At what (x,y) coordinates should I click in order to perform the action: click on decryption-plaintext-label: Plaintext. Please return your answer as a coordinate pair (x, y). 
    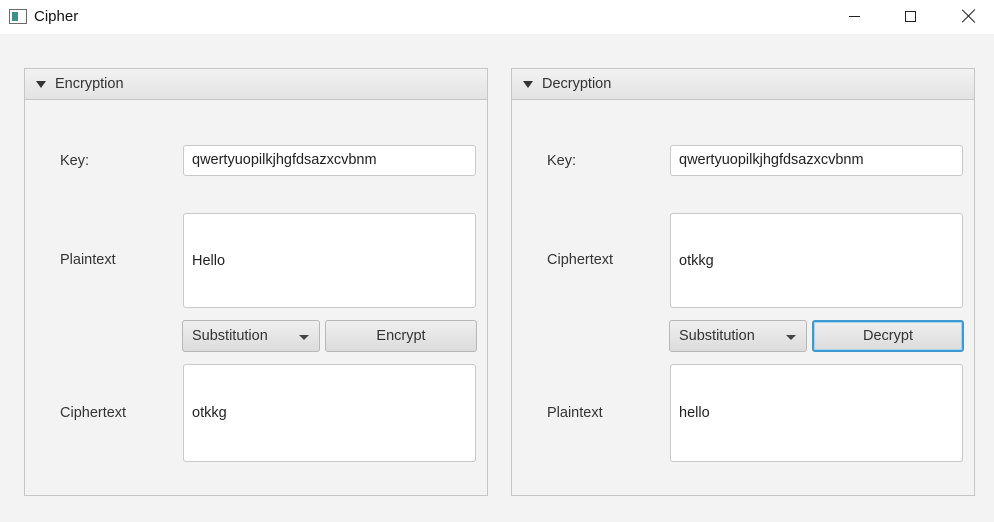
    Looking at the image, I should click on (575, 413).